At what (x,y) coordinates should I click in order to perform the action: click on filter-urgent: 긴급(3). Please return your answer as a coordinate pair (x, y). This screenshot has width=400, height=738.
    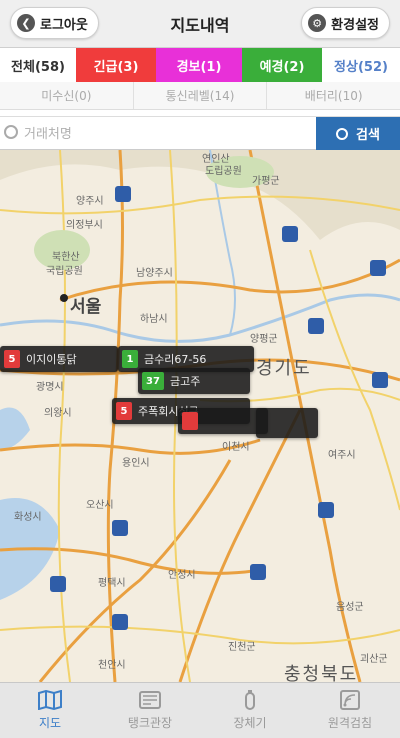
    Looking at the image, I should click on (116, 65).